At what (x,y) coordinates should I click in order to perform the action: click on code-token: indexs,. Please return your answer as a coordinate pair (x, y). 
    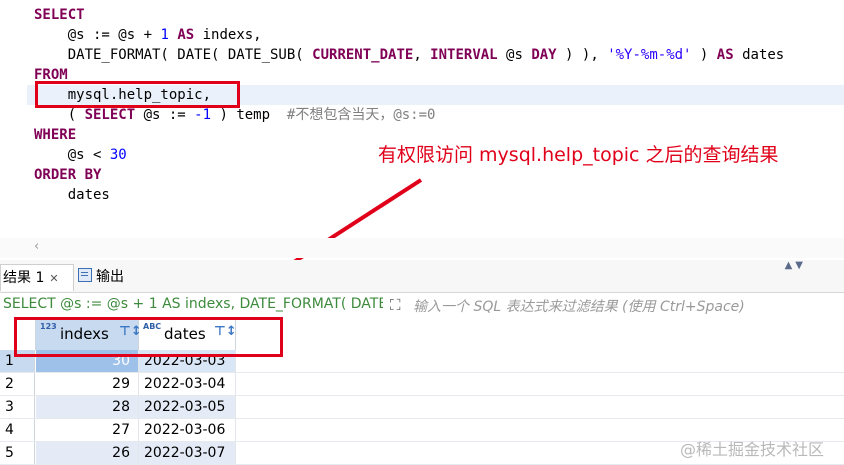
    Looking at the image, I should click on (228, 35).